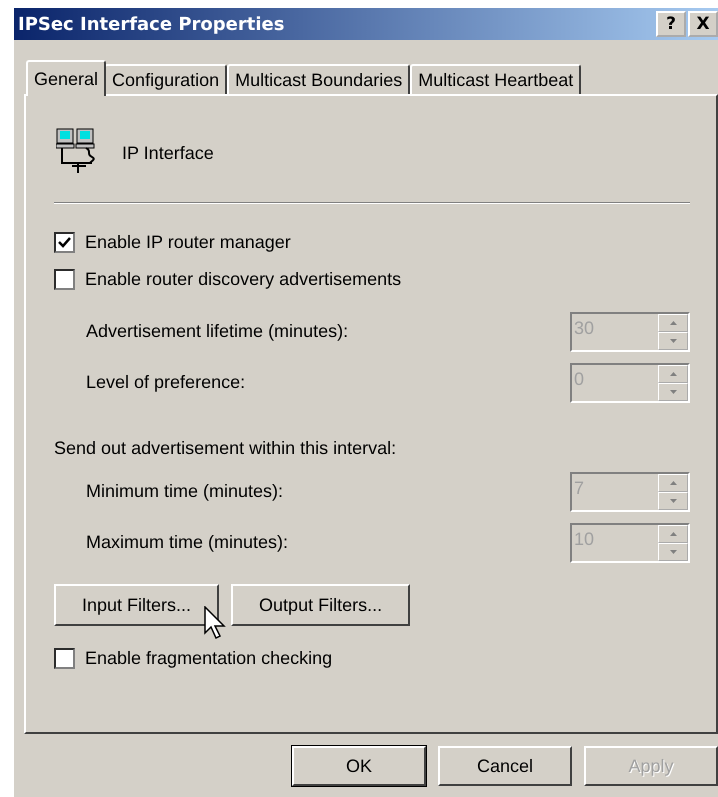 This screenshot has height=797, width=718. What do you see at coordinates (703, 24) in the screenshot?
I see `close-button: X` at bounding box center [703, 24].